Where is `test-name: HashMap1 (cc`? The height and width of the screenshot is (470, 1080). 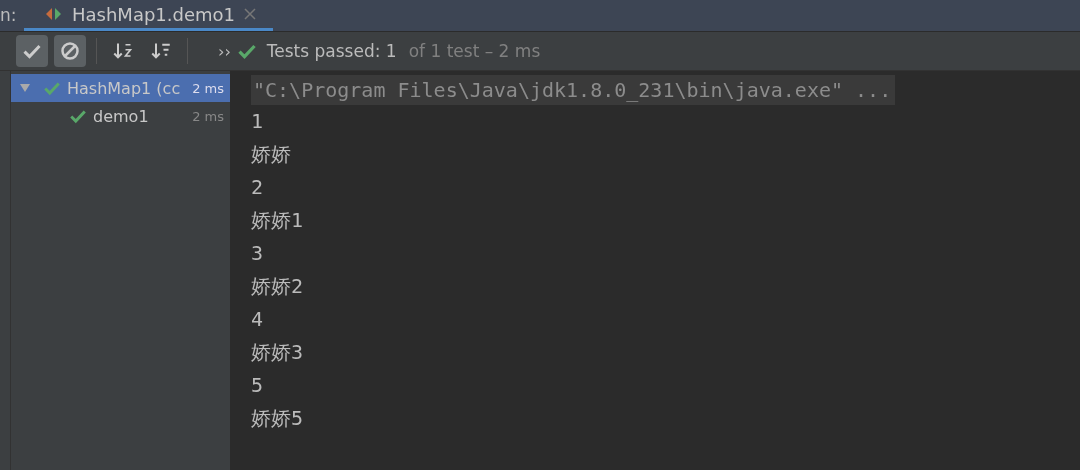
test-name: HashMap1 (cc is located at coordinates (124, 88).